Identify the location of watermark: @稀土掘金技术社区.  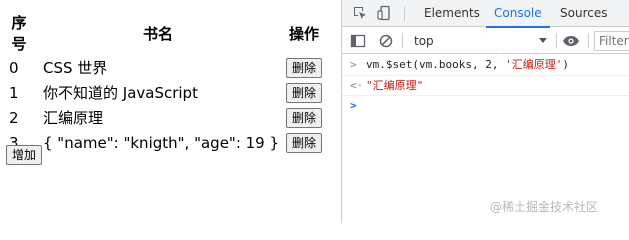
(544, 207).